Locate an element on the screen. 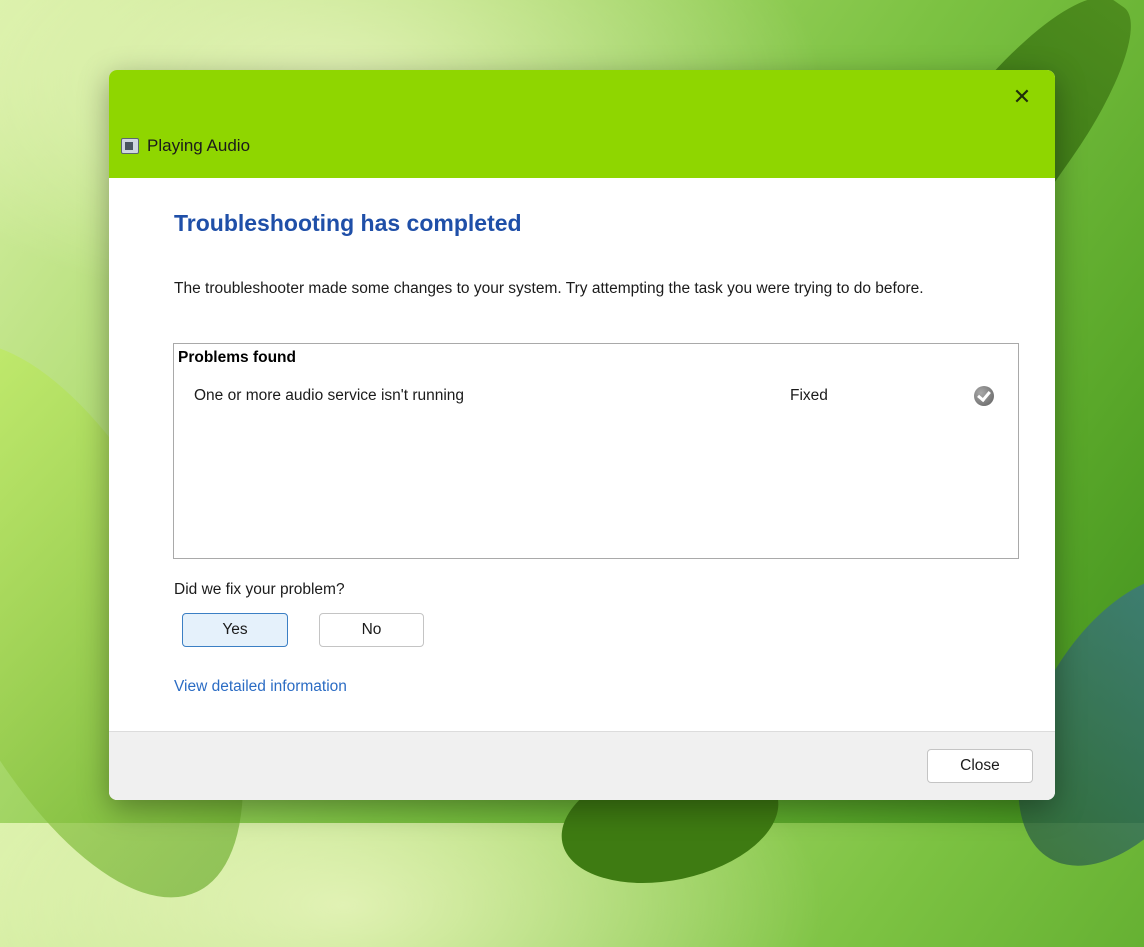  page-title: Troubleshooting has completed is located at coordinates (348, 223).